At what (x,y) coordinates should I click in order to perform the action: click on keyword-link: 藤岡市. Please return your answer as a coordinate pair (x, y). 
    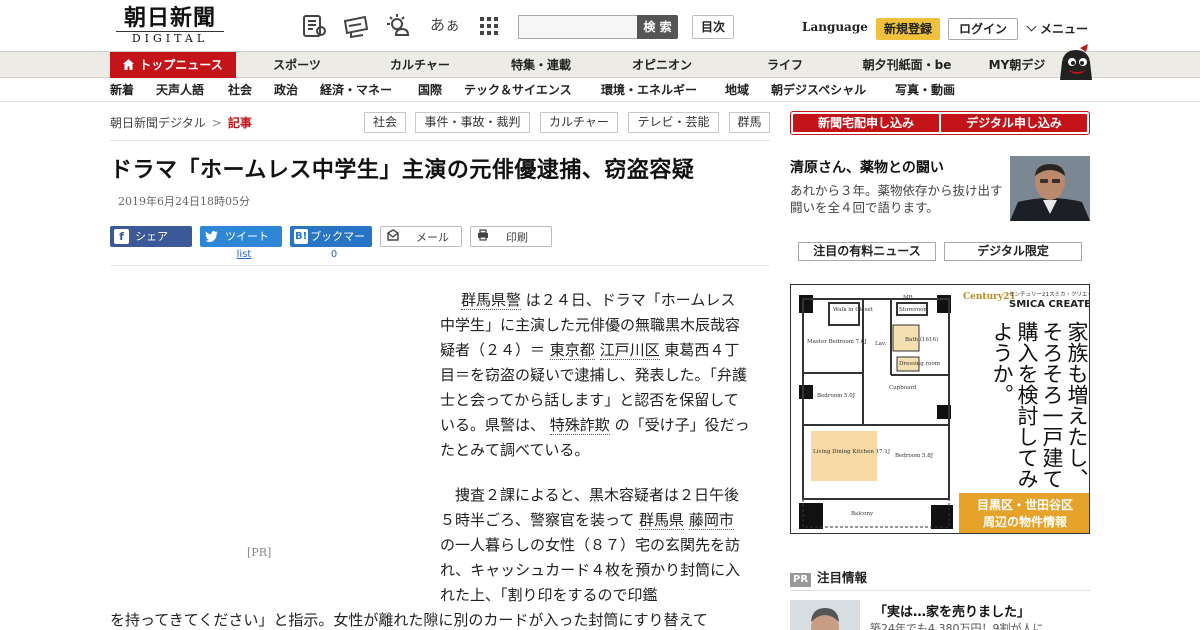
    Looking at the image, I should click on (711, 520).